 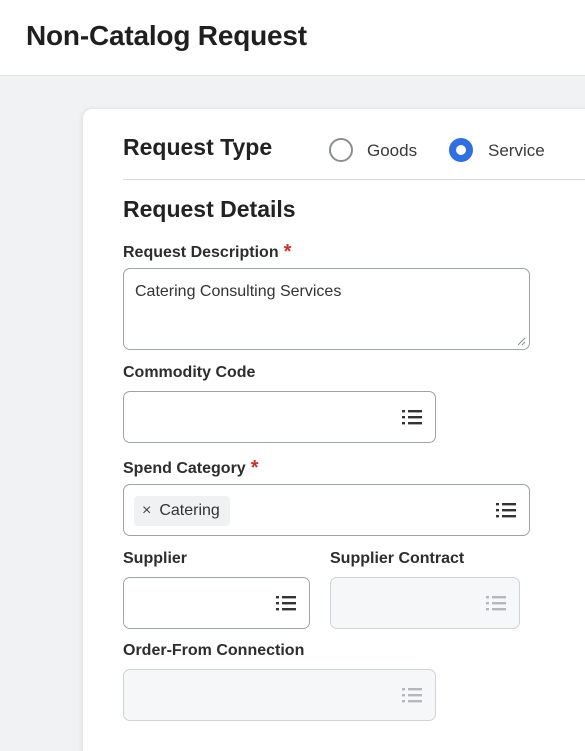 I want to click on spend-category-chip-label: Catering, so click(x=189, y=510).